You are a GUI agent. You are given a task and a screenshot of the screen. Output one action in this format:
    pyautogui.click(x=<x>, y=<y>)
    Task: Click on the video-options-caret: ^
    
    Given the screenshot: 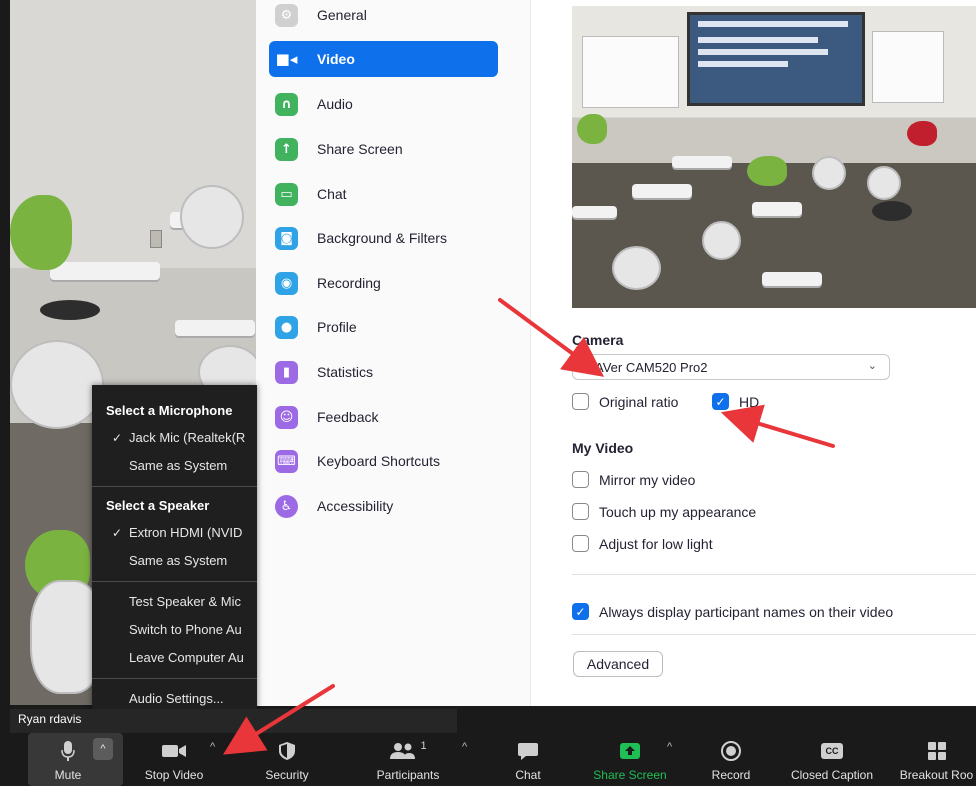 What is the action you would take?
    pyautogui.click(x=212, y=747)
    